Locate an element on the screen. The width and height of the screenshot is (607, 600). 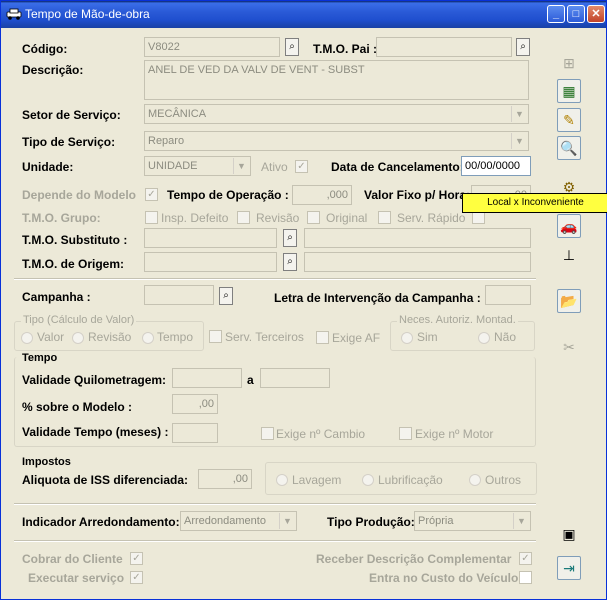
setor-servico-select: MECÂNICA ▼ is located at coordinates (336, 114).